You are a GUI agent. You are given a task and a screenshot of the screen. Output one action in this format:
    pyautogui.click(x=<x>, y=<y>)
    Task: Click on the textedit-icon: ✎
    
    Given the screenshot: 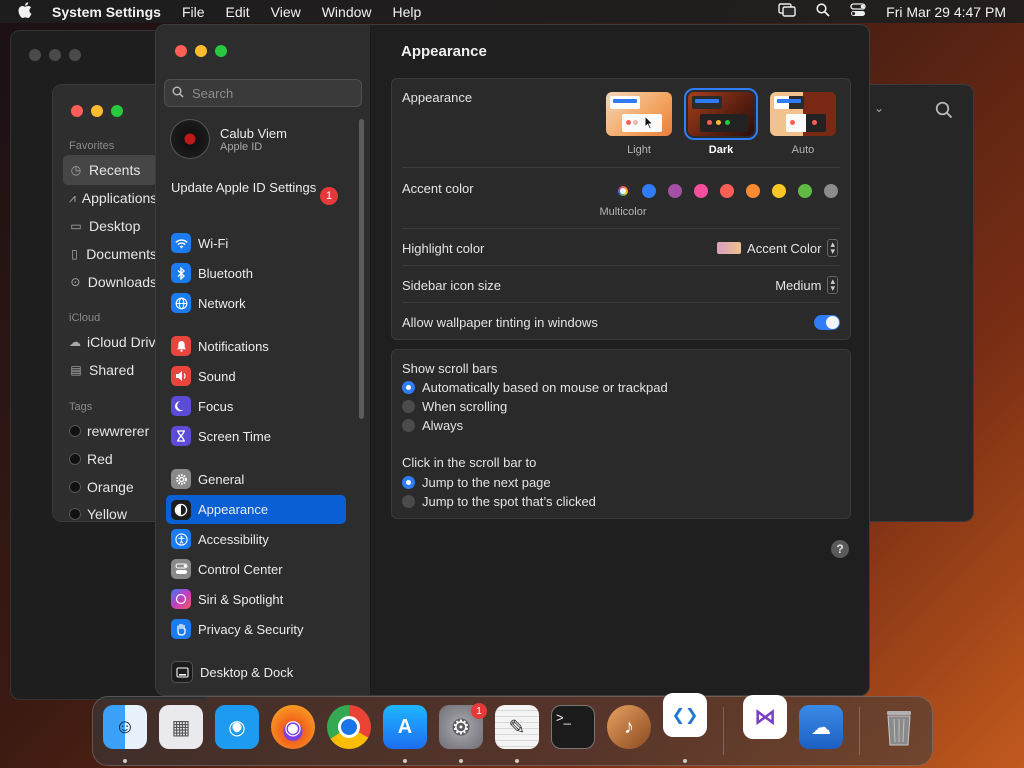 What is the action you would take?
    pyautogui.click(x=517, y=727)
    